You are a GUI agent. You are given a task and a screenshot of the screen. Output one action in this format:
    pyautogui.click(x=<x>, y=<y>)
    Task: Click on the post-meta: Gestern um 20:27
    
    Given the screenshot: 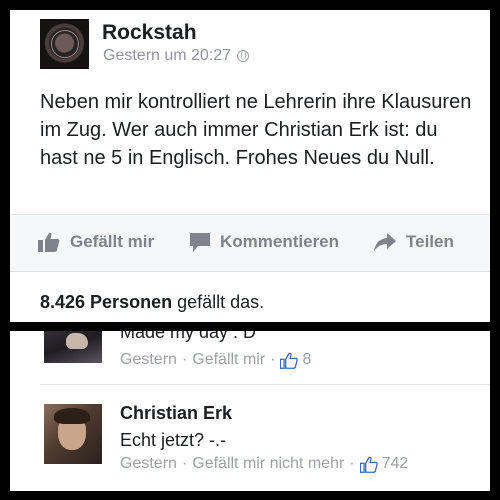 What is the action you would take?
    pyautogui.click(x=176, y=56)
    